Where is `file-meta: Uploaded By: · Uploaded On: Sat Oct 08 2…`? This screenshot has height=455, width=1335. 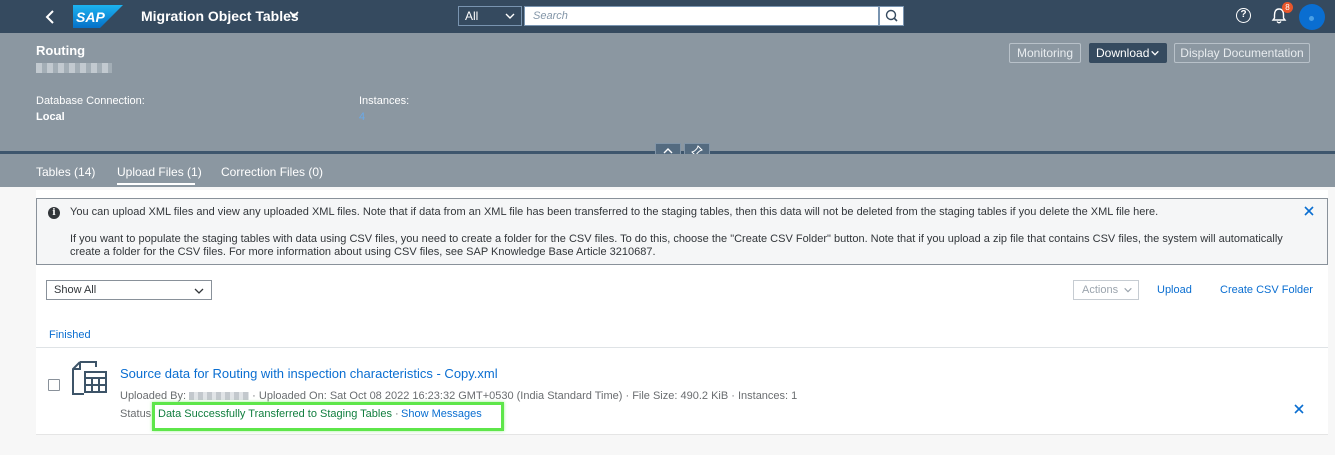 file-meta: Uploaded By: · Uploaded On: Sat Oct 08 2… is located at coordinates (458, 396).